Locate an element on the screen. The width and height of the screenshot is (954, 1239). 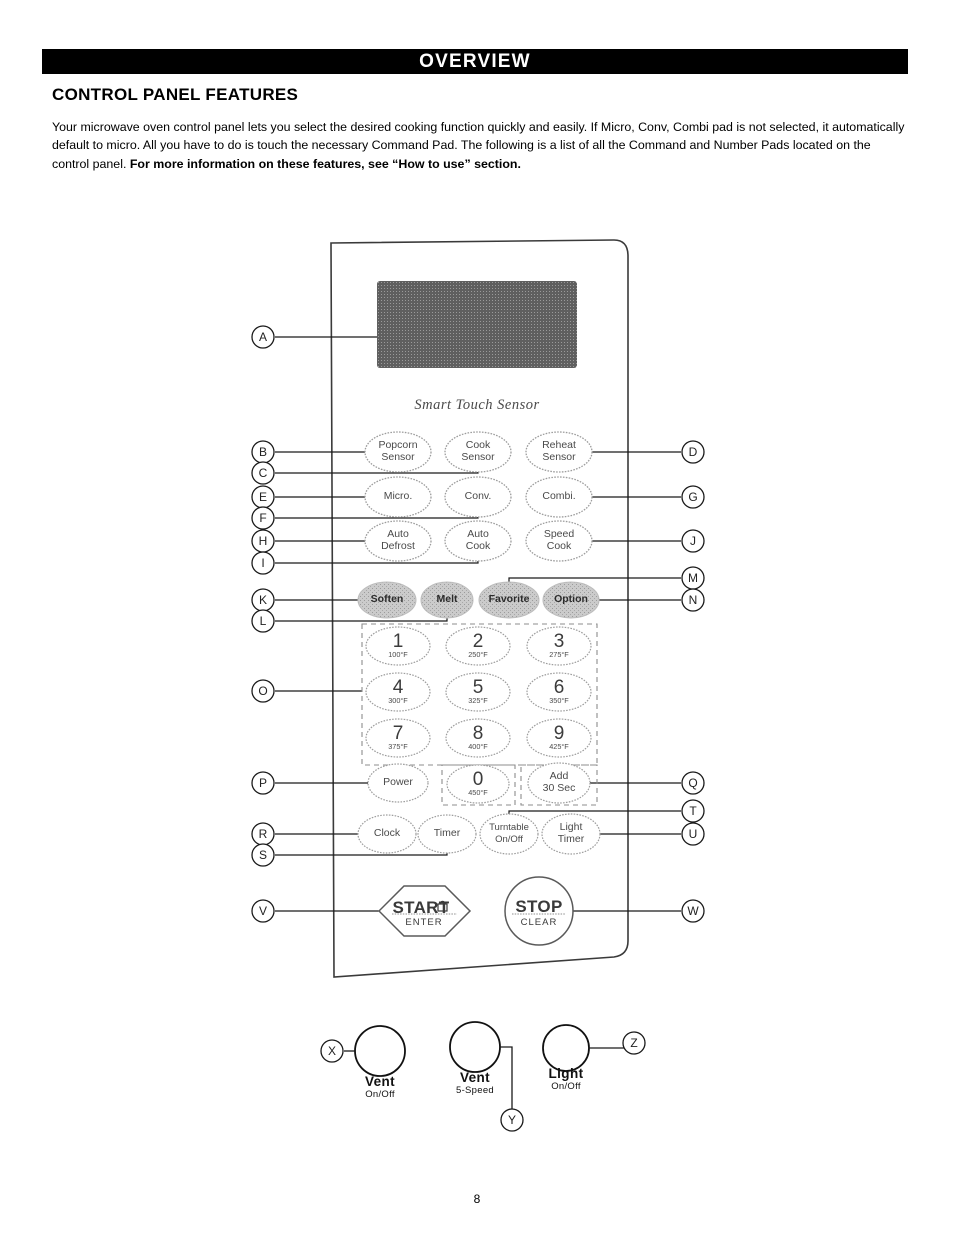
label-start: START is located at coordinates (421, 908).